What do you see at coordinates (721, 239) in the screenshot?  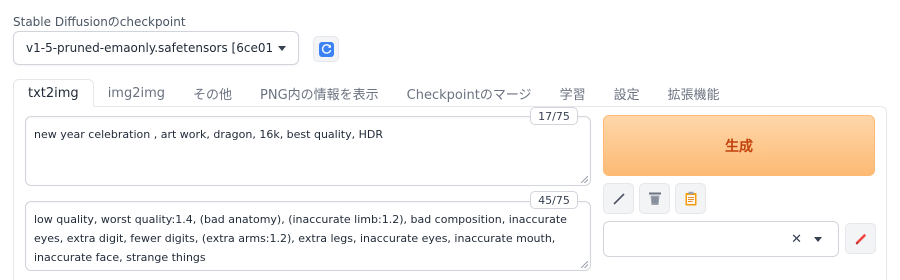 I see `styles-dropdown: ✕` at bounding box center [721, 239].